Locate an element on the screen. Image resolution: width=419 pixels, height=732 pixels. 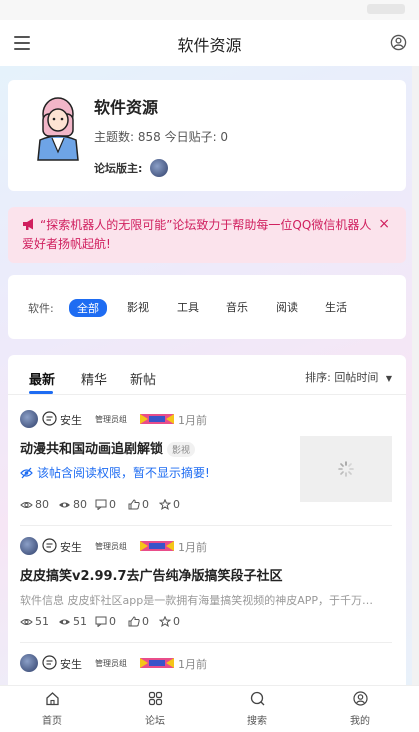
nav-profile: 我的 is located at coordinates (360, 709).